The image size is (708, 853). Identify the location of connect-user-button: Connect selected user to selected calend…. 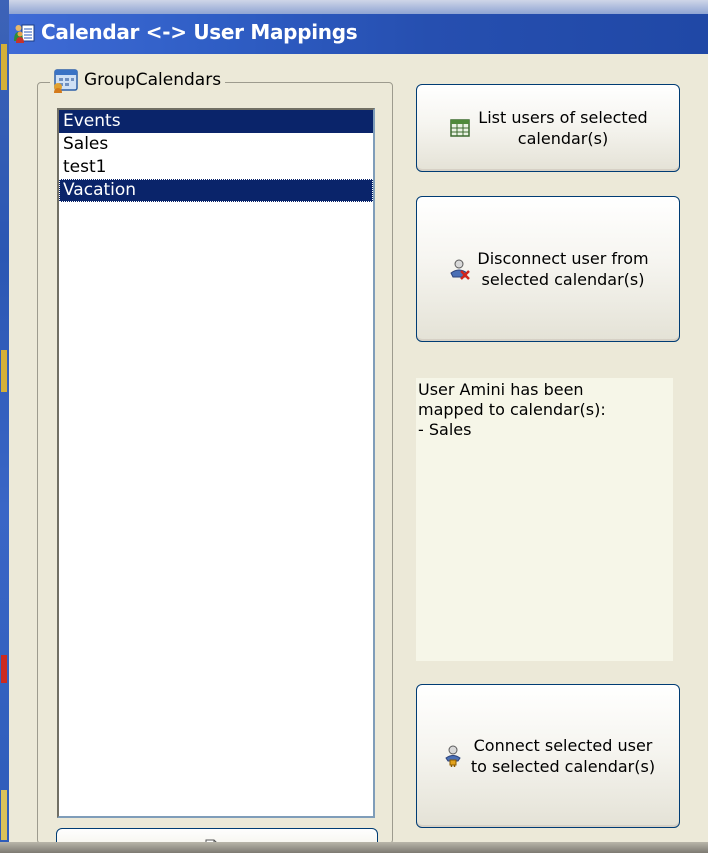
(548, 756).